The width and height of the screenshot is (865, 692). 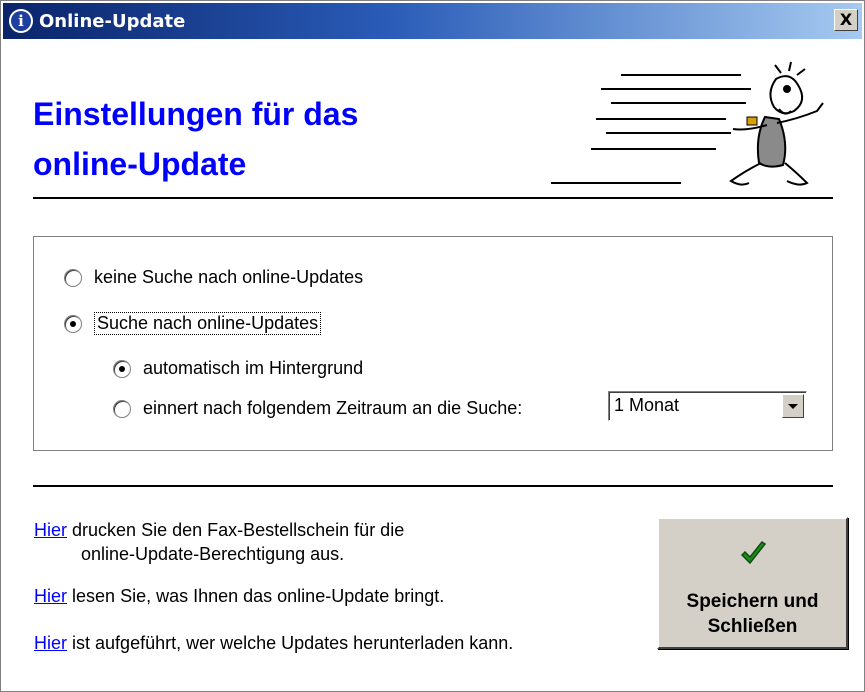 I want to click on link-fax-order-text-2: online-Update-Berechtigung aus., so click(x=213, y=554).